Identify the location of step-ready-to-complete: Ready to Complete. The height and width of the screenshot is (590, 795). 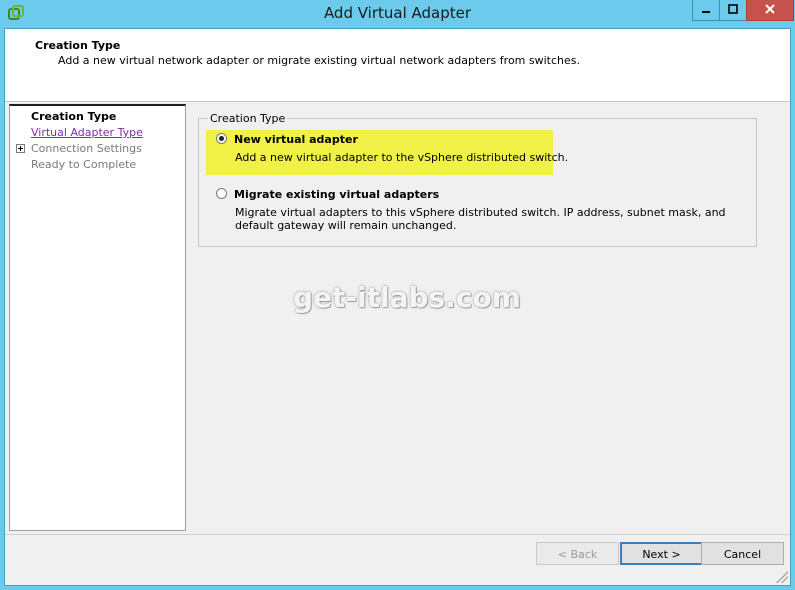
(84, 164).